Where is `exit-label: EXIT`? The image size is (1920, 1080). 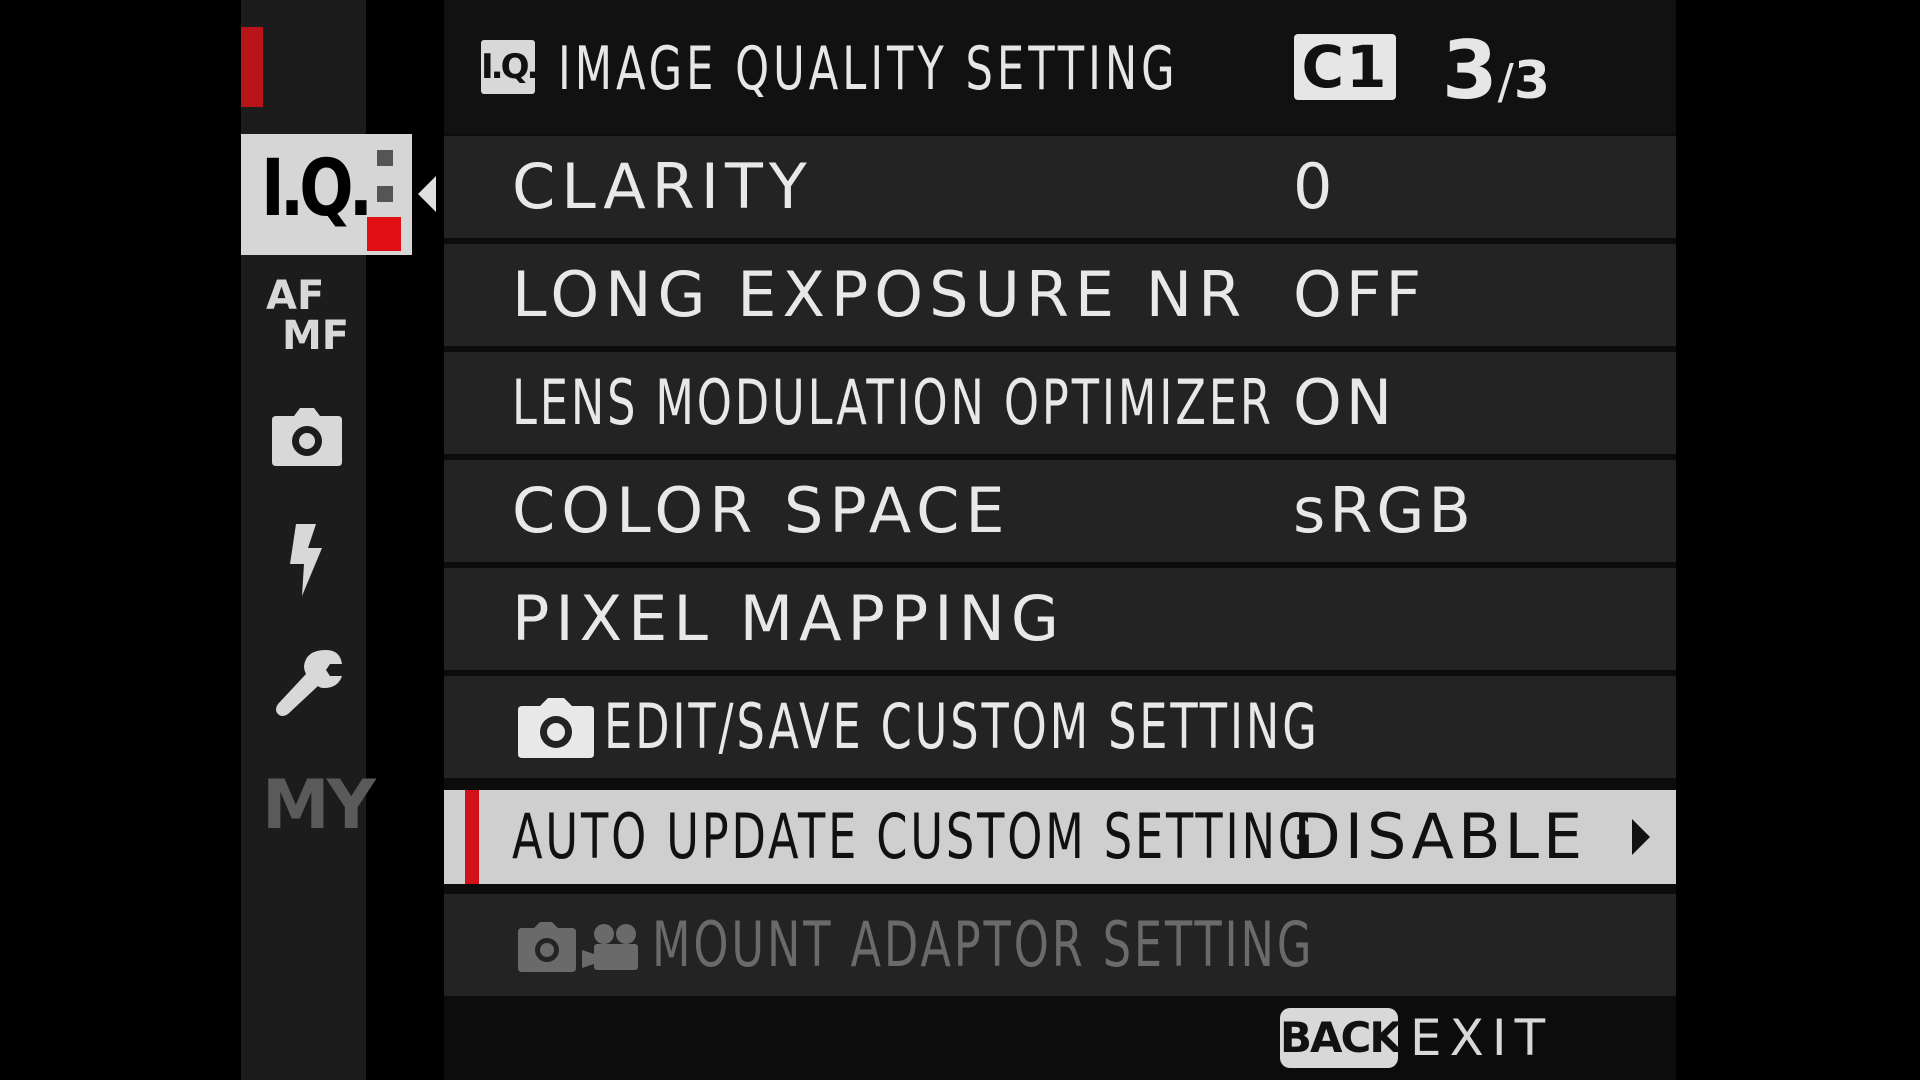
exit-label: EXIT is located at coordinates (1482, 1038).